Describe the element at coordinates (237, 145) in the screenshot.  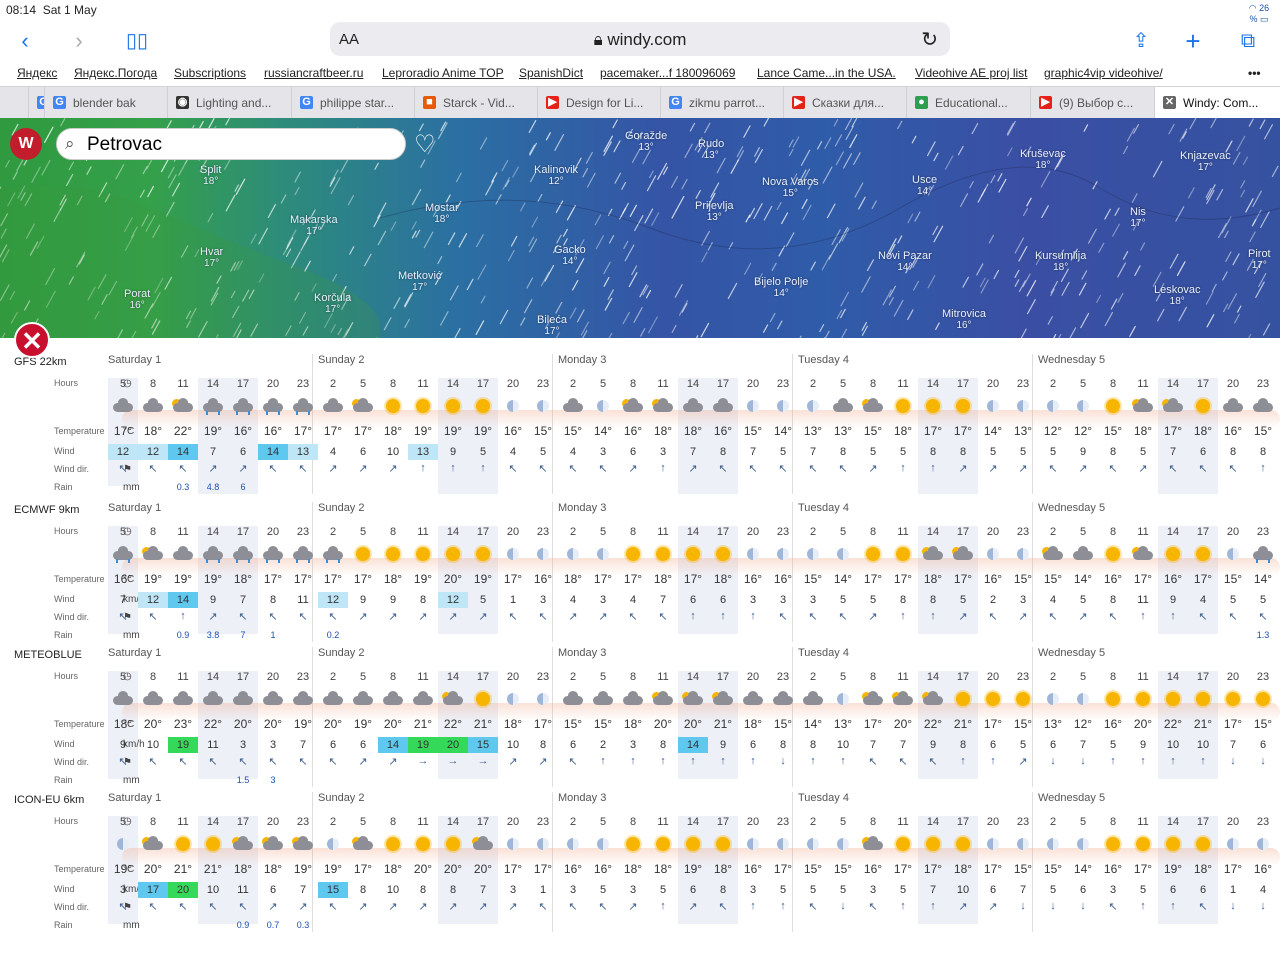
I see `search-input` at that location.